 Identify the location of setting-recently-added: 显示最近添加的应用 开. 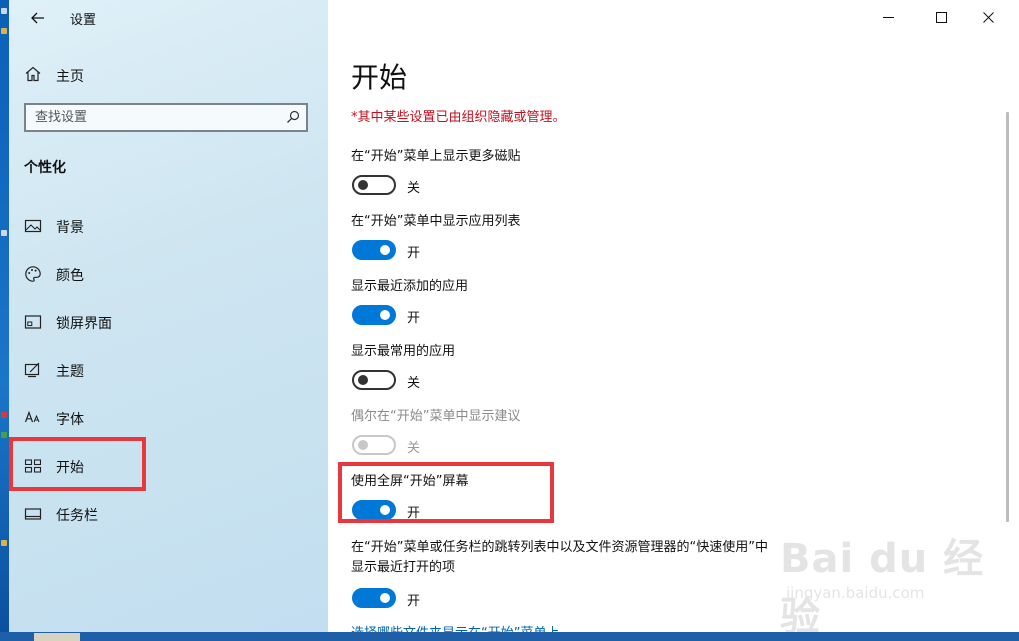
(409, 303).